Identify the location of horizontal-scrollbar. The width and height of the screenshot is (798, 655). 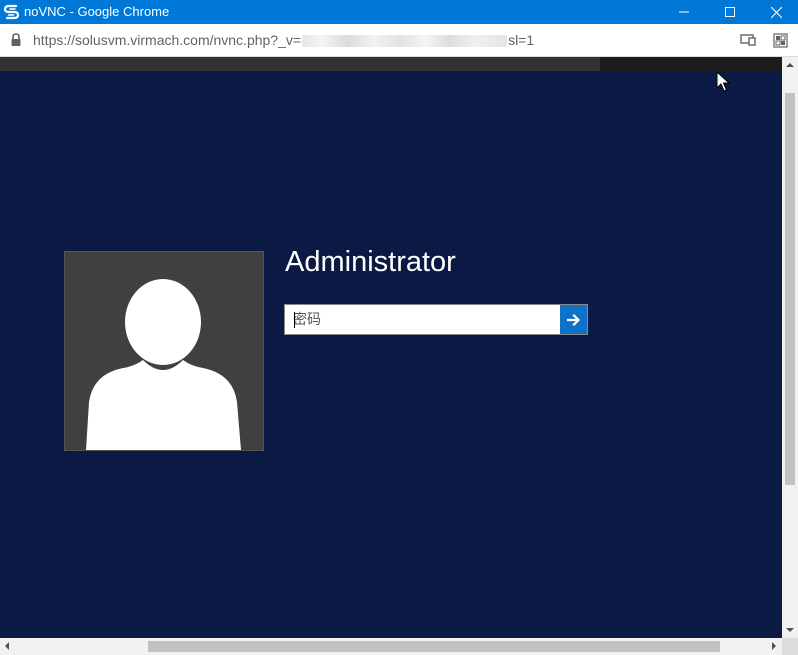
(391, 646).